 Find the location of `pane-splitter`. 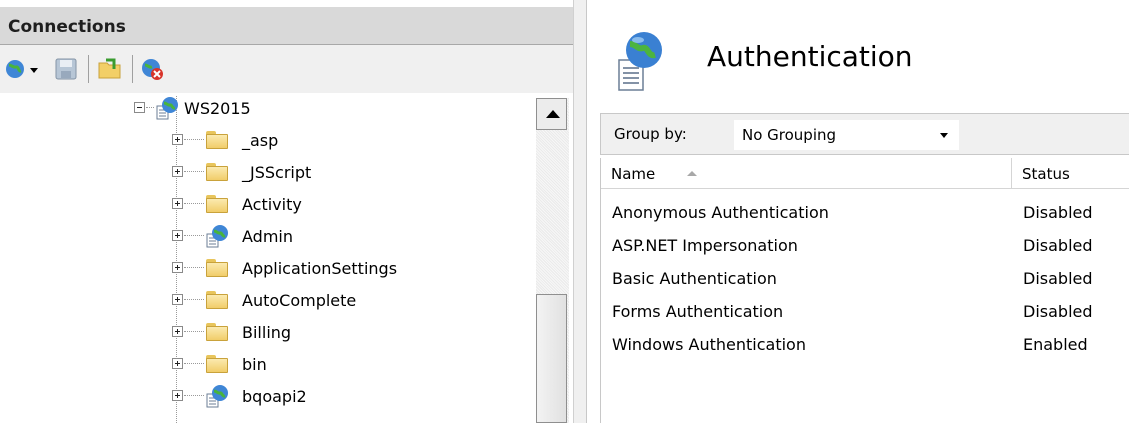

pane-splitter is located at coordinates (580, 211).